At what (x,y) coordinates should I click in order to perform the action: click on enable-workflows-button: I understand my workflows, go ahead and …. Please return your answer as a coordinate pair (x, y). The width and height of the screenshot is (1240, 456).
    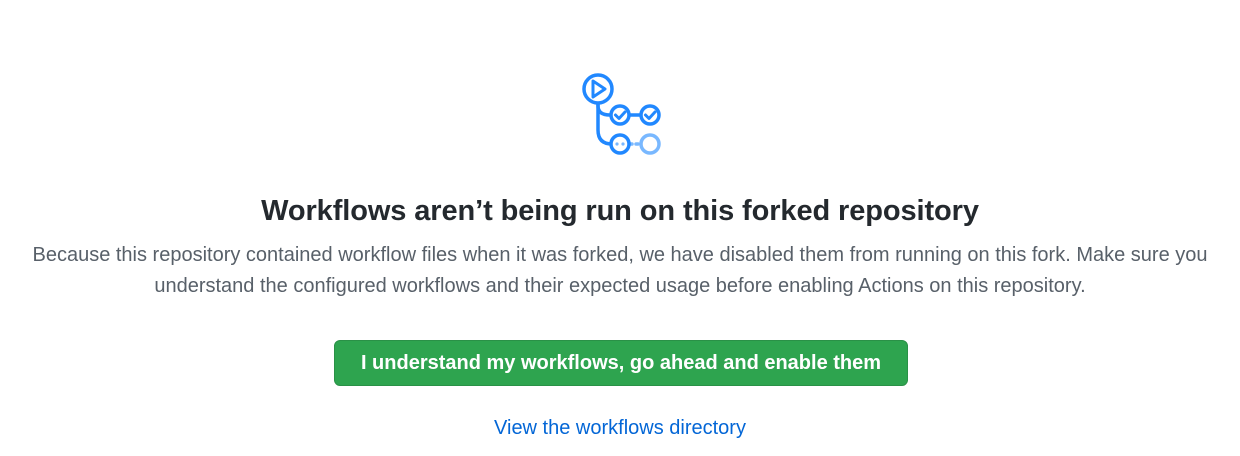
    Looking at the image, I should click on (621, 363).